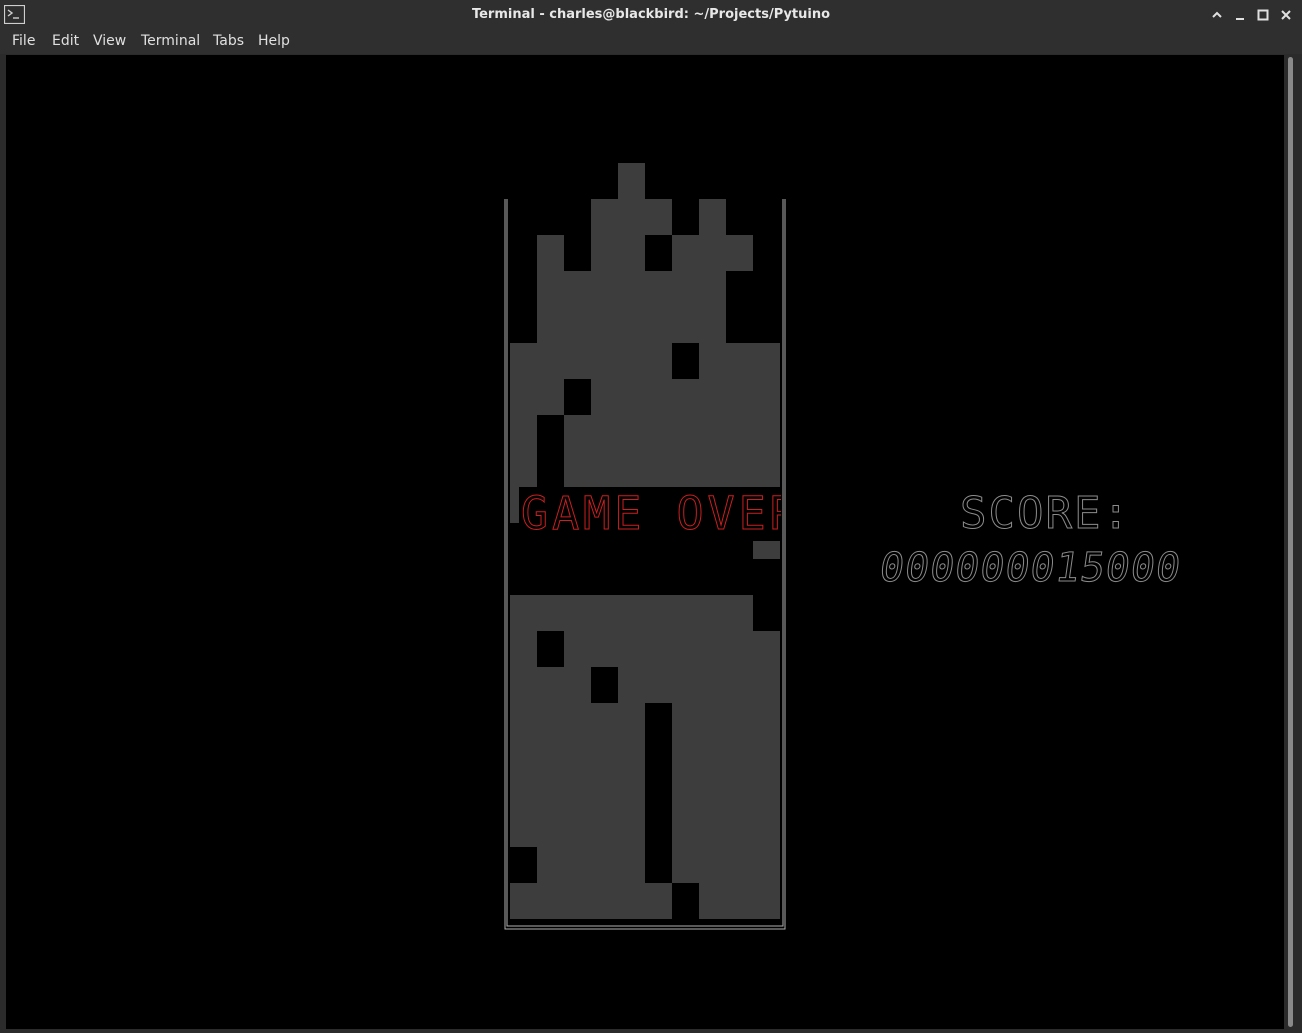 The height and width of the screenshot is (1033, 1302). I want to click on score-label: SCORE:, so click(1045, 513).